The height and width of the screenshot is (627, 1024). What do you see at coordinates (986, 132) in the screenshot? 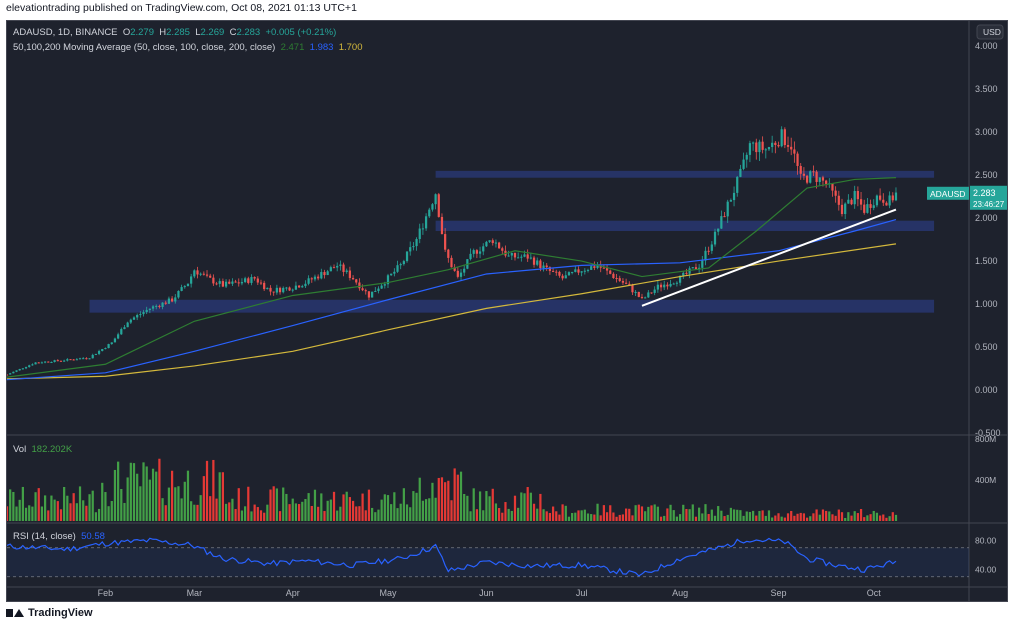
I see `price-tick-label: 3.000` at bounding box center [986, 132].